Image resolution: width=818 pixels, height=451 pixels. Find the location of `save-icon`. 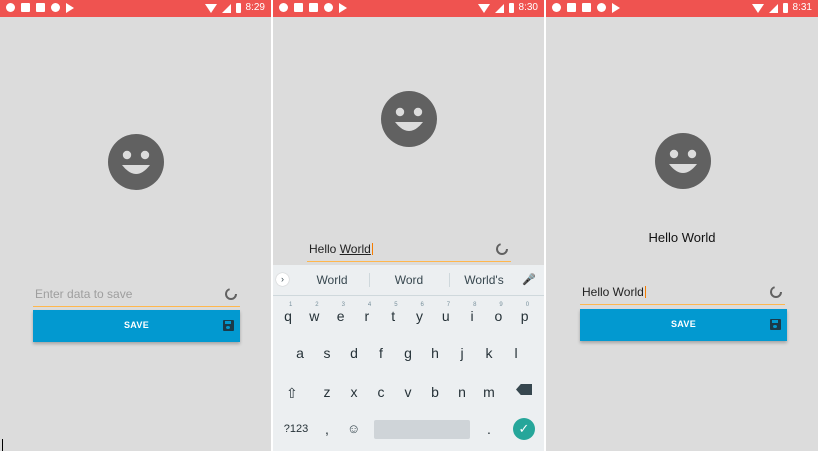

save-icon is located at coordinates (228, 325).